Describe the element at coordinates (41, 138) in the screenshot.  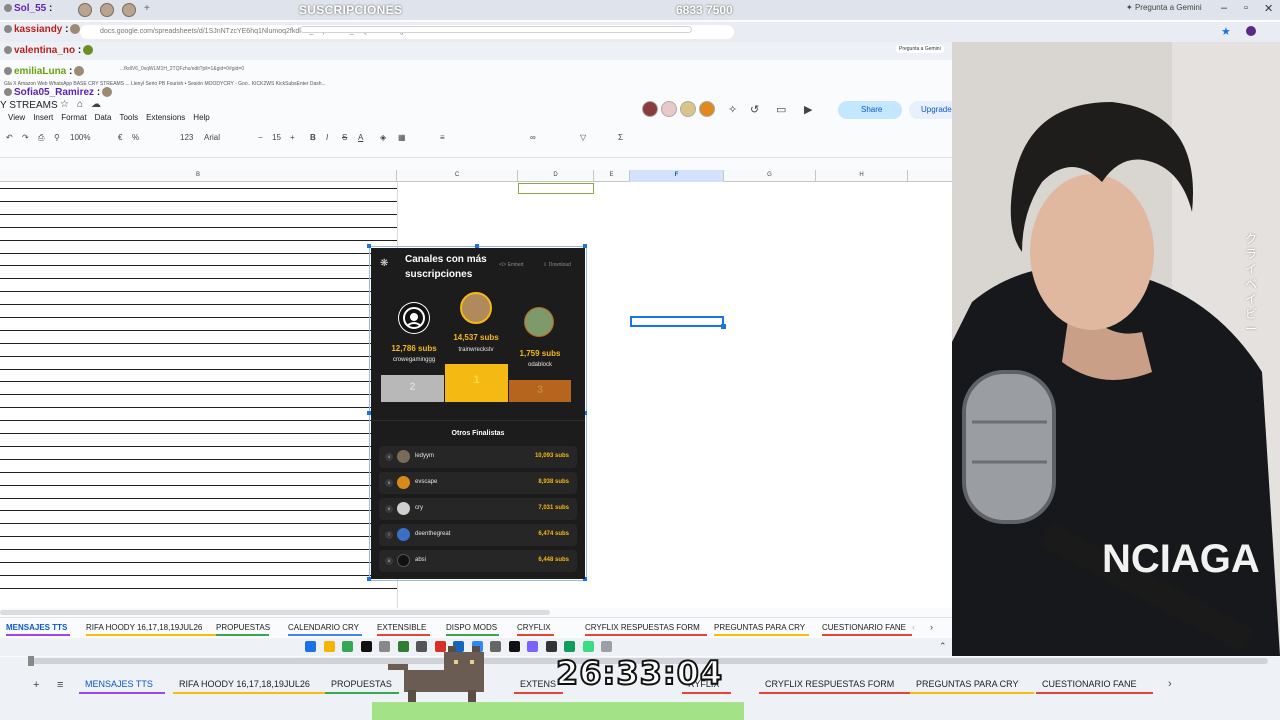
I see `print-icon: ⎙` at that location.